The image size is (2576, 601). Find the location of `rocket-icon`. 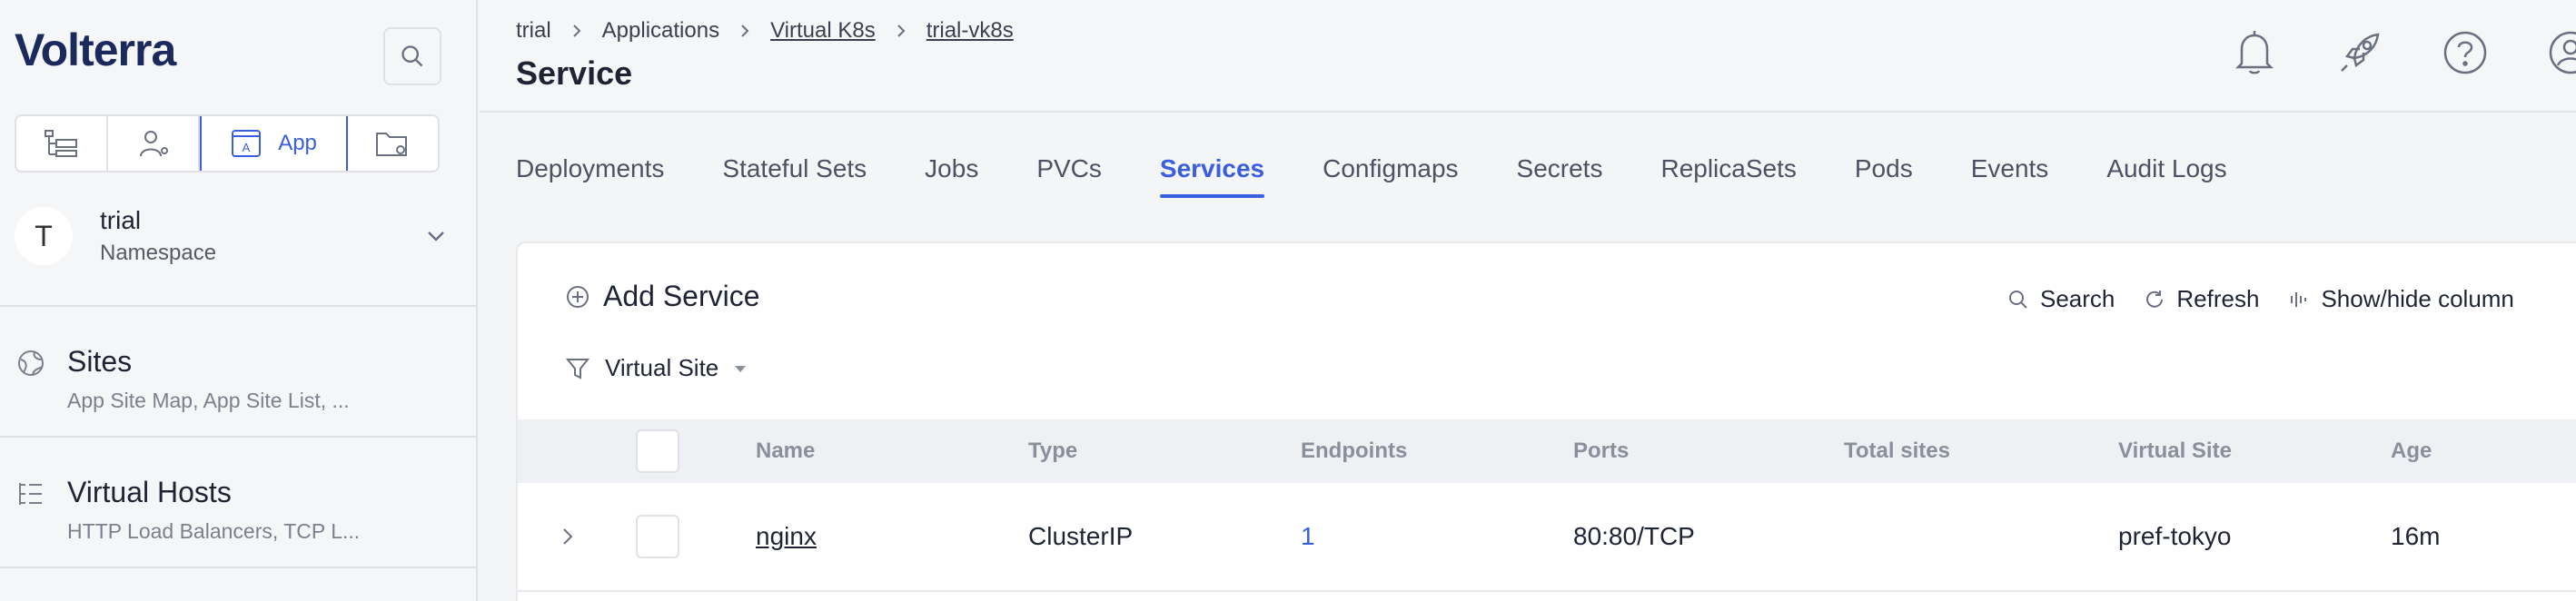

rocket-icon is located at coordinates (2360, 52).